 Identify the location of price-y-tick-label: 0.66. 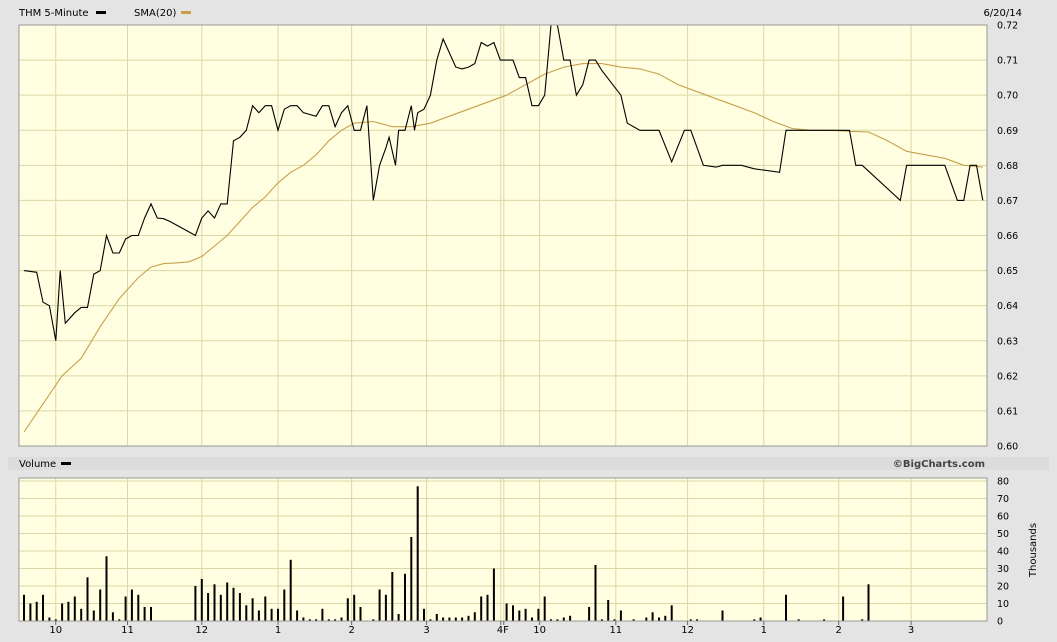
(1007, 236).